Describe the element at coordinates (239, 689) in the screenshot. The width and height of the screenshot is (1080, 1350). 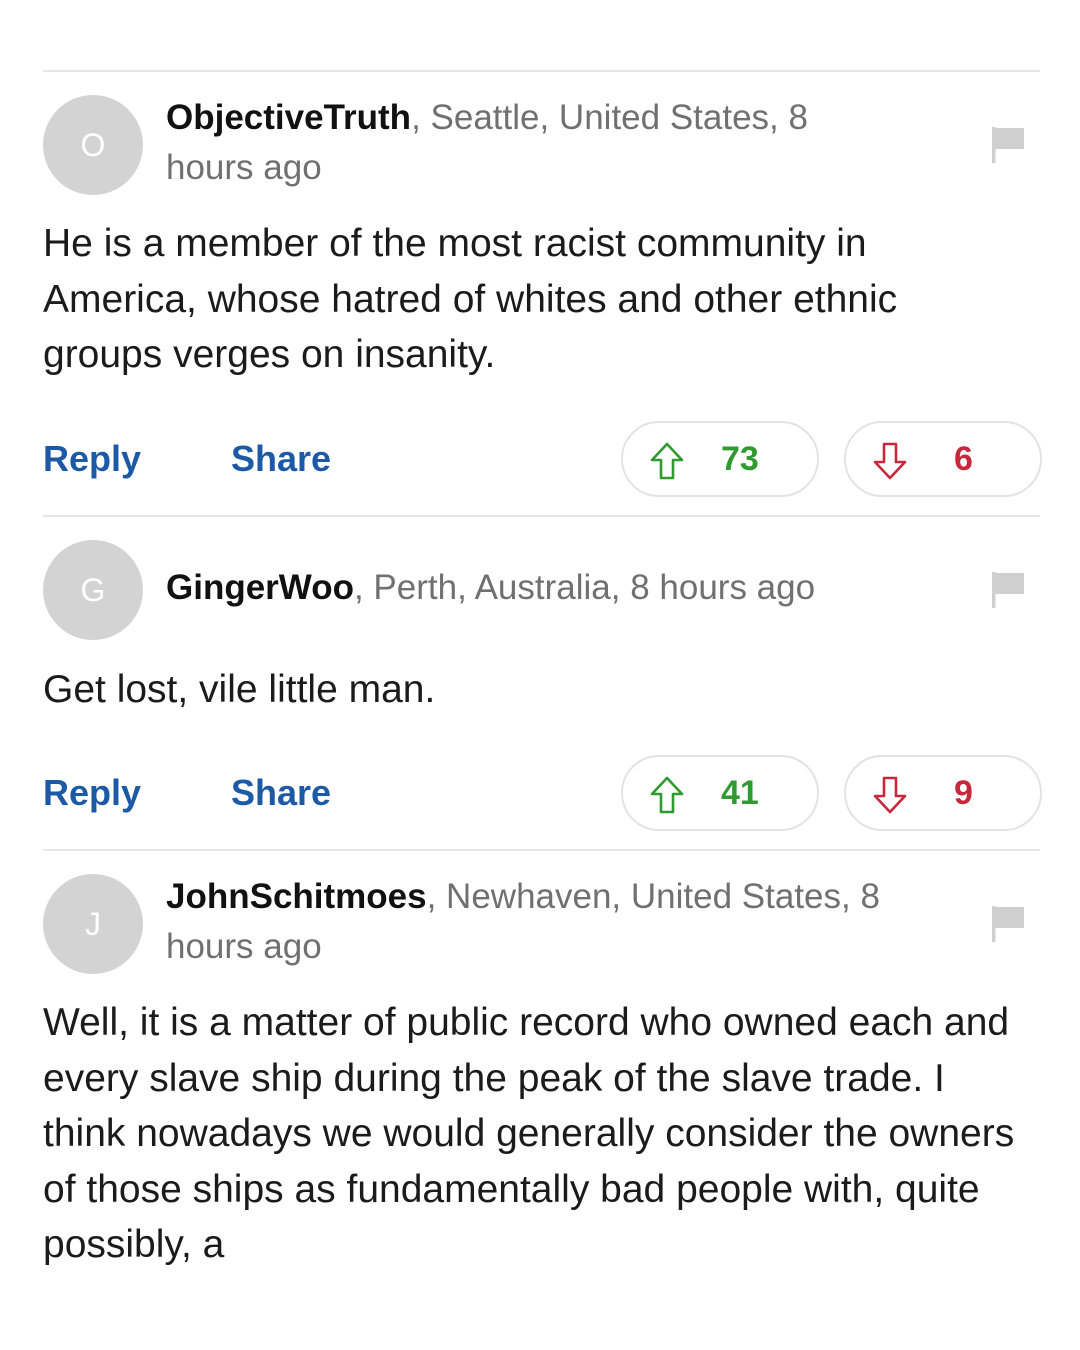
I see `comment-body: Get lost, vile little man.` at that location.